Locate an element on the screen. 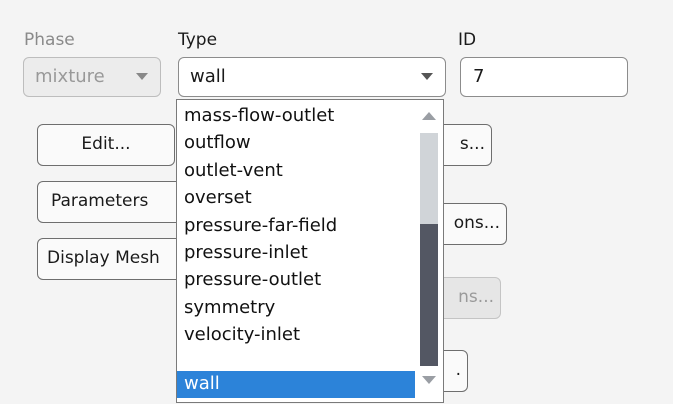  phase-select: mixture is located at coordinates (92, 77).